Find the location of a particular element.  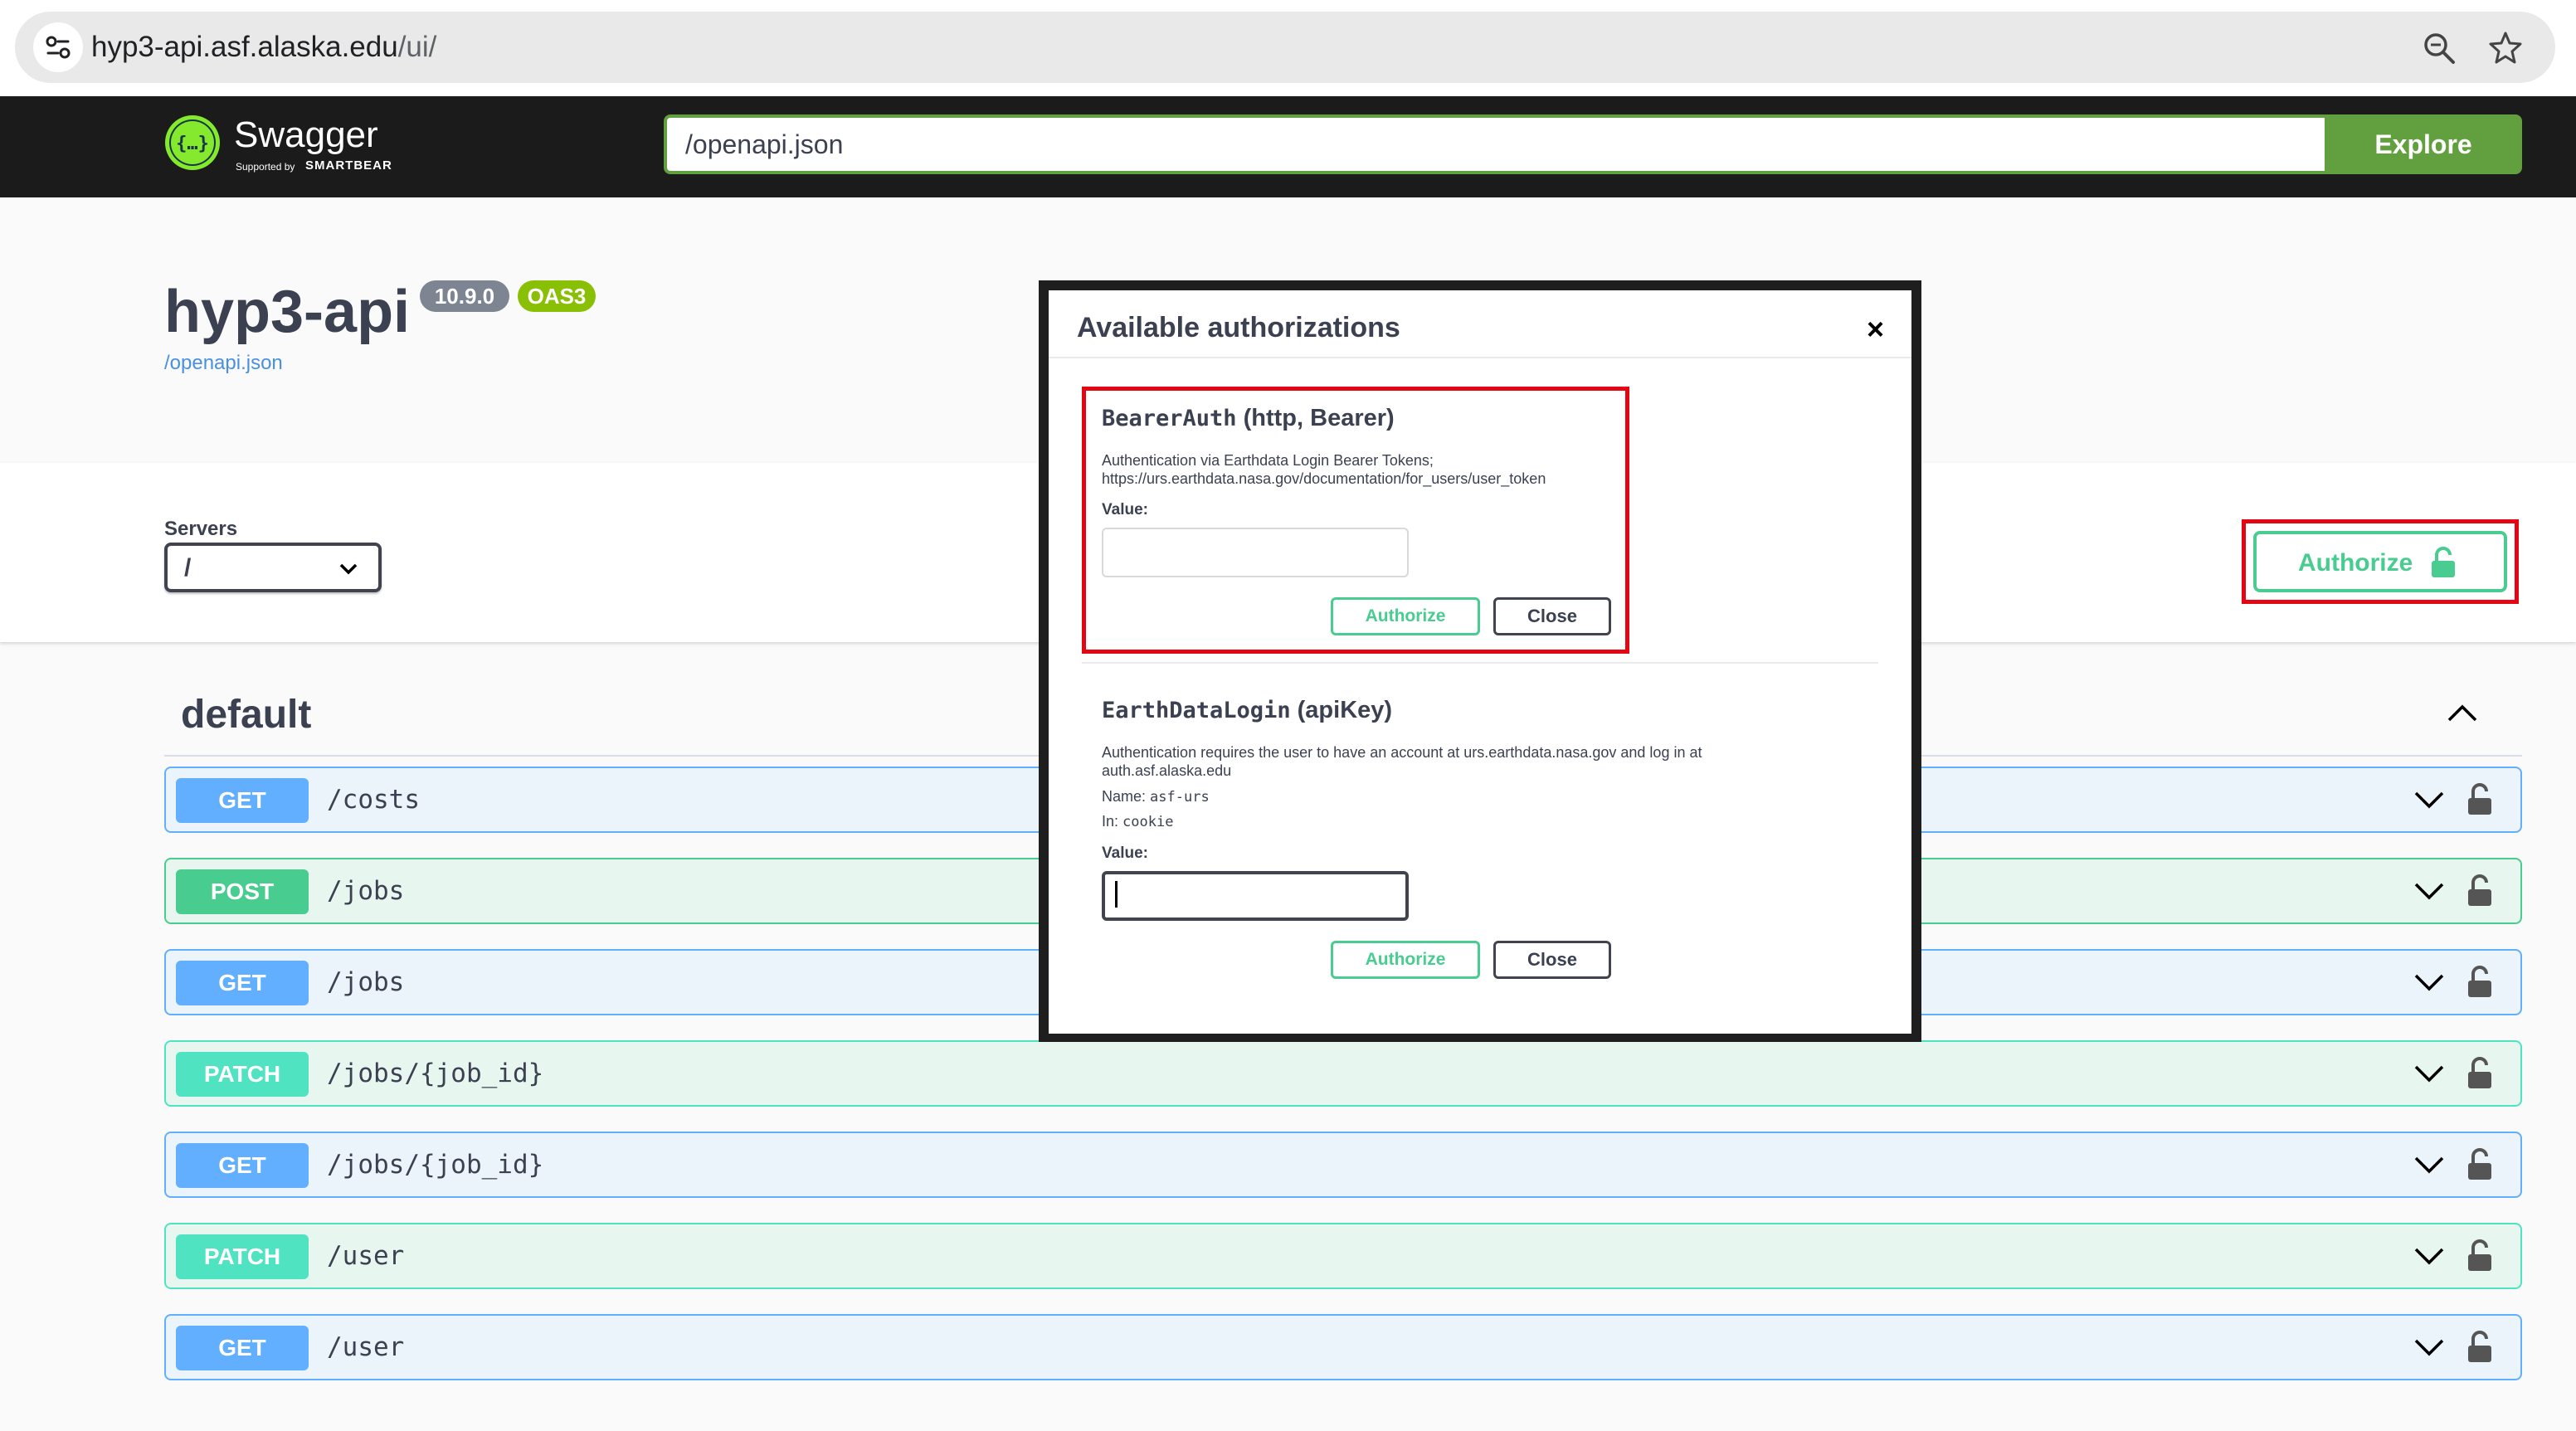

oas-badge: OAS3 is located at coordinates (557, 296).